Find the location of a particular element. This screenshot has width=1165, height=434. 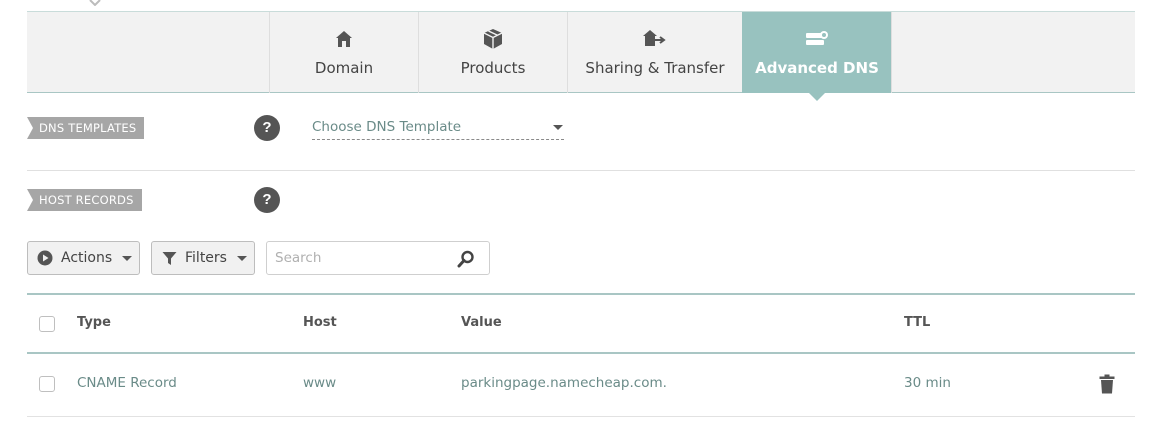

dns-template-select: Choose DNS Template is located at coordinates (438, 128).